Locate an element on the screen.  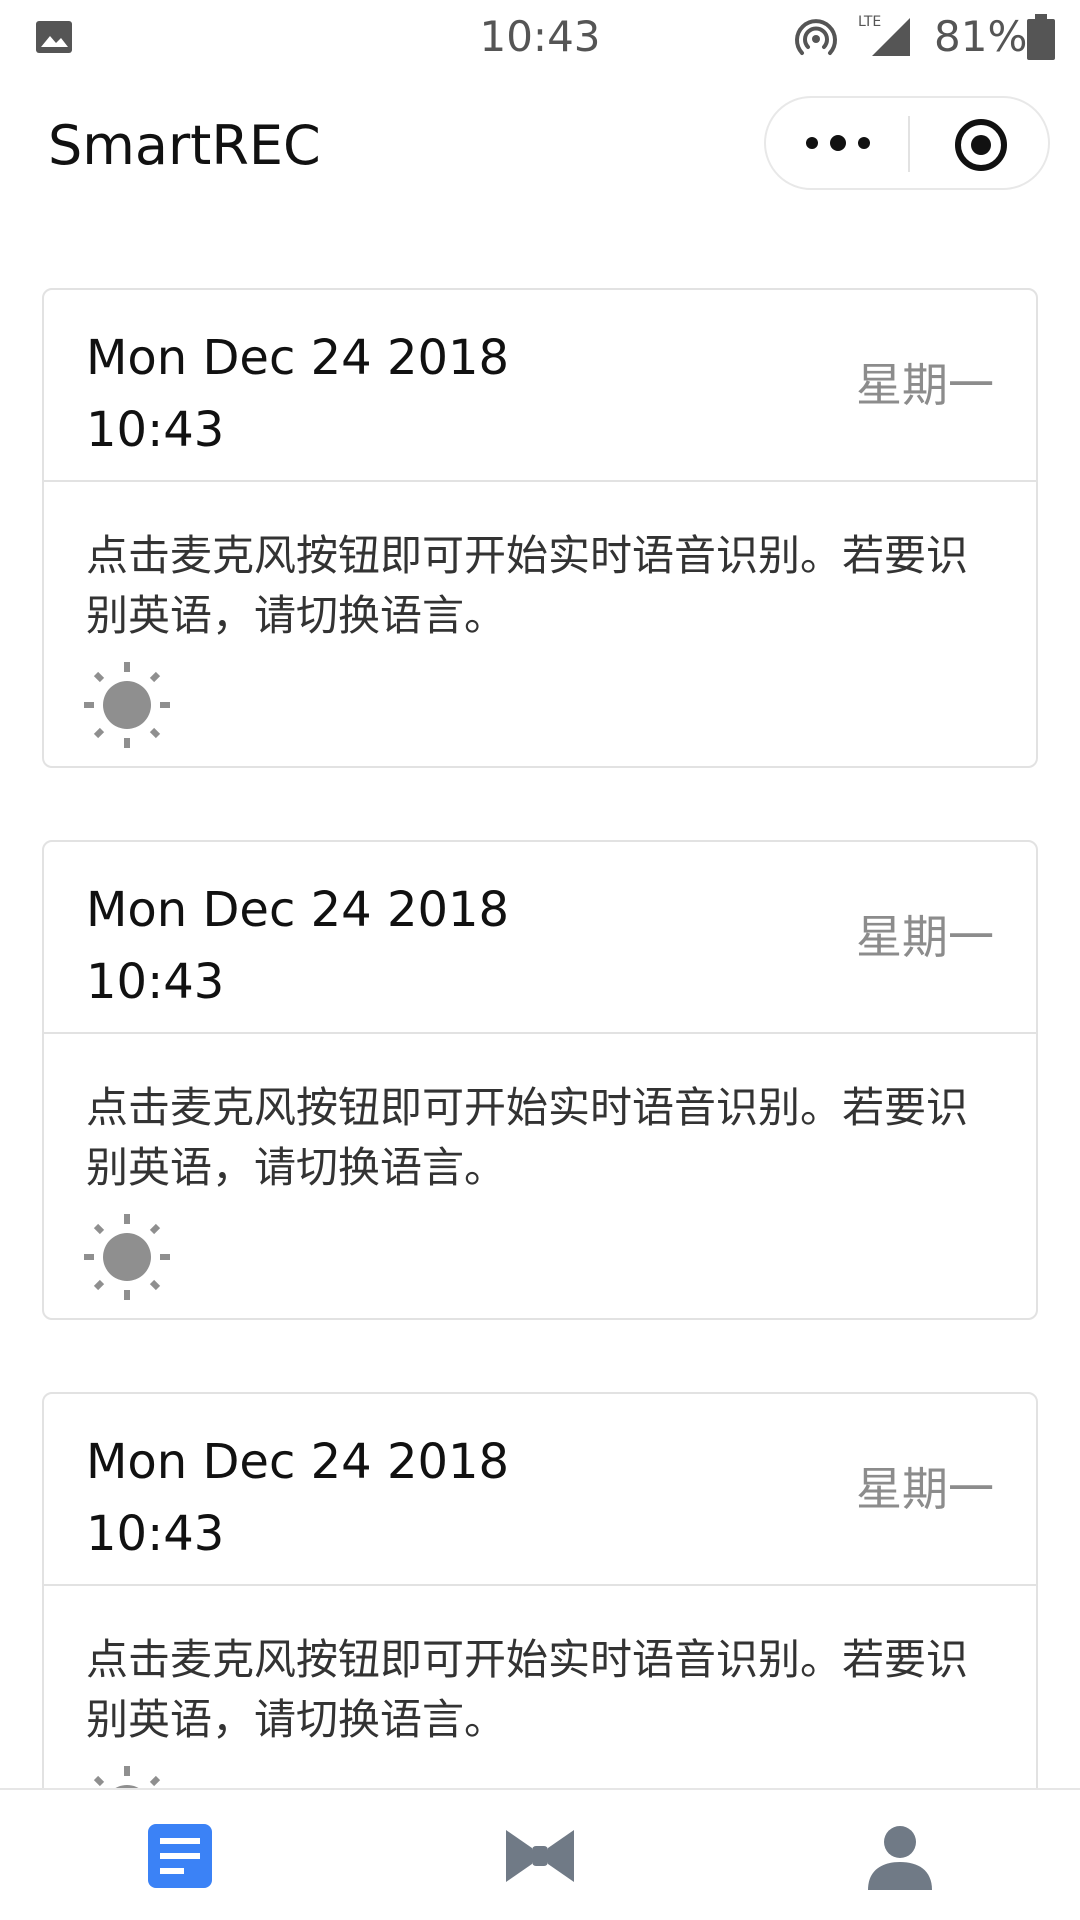
user-icon is located at coordinates (900, 1856).